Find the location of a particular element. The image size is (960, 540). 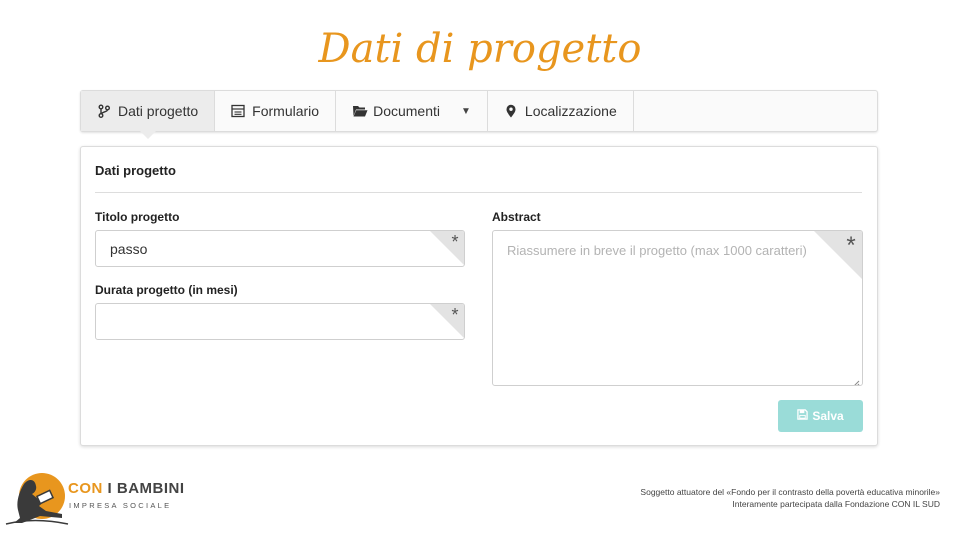

map-marker-icon is located at coordinates (511, 111).